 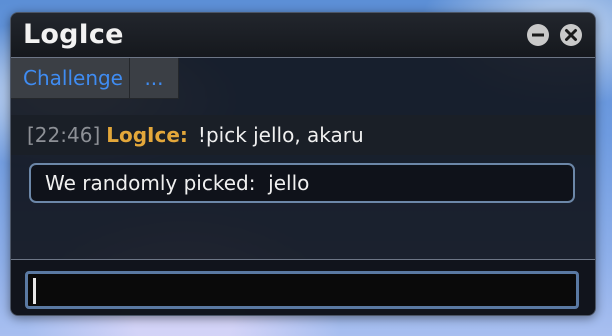 I want to click on minus-circle-icon, so click(x=538, y=35).